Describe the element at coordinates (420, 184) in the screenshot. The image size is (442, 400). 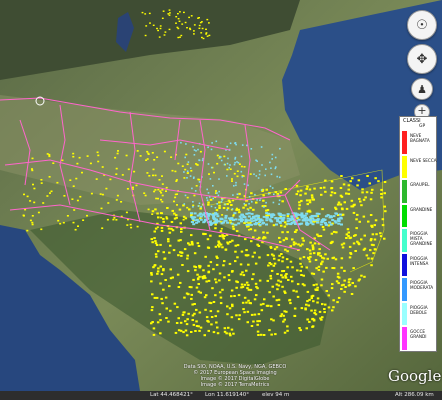
I see `legend-label: GRAUPEL` at that location.